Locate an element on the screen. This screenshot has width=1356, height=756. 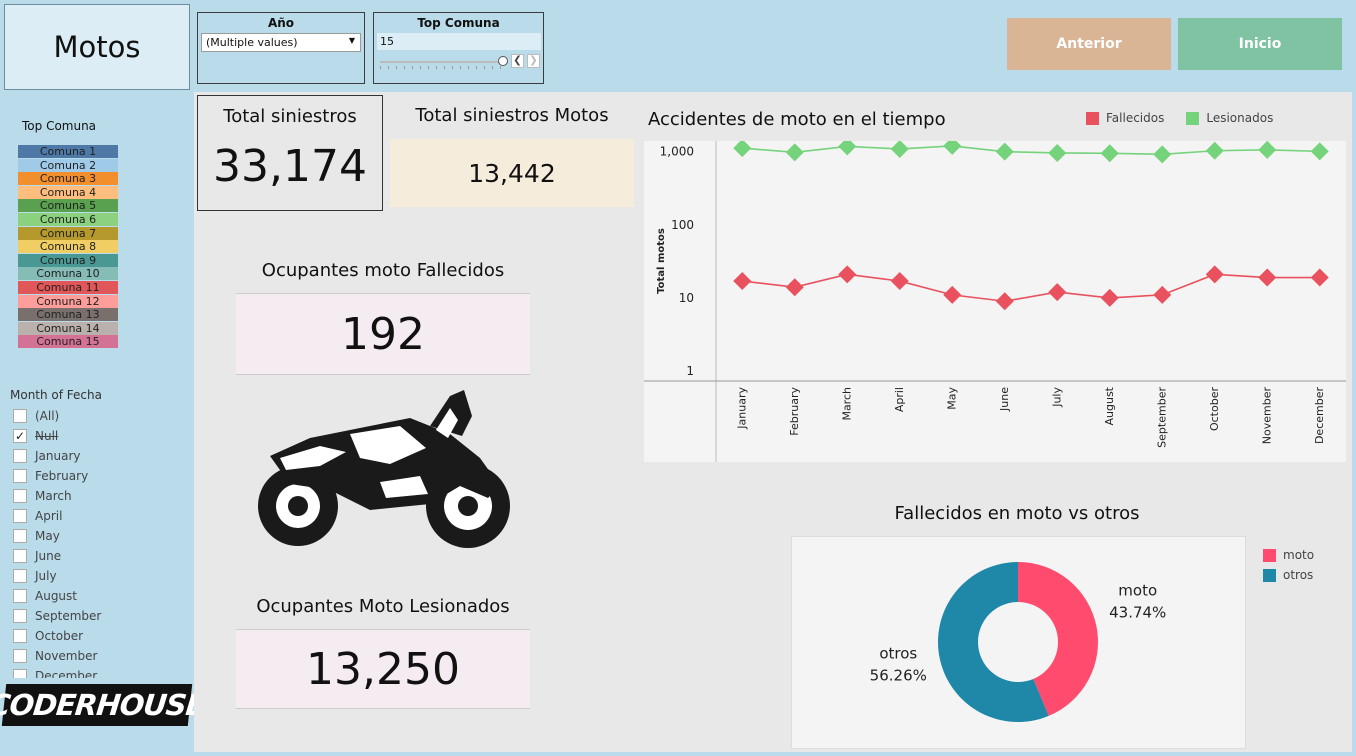
x-tick-label: July is located at coordinates (1056, 397).